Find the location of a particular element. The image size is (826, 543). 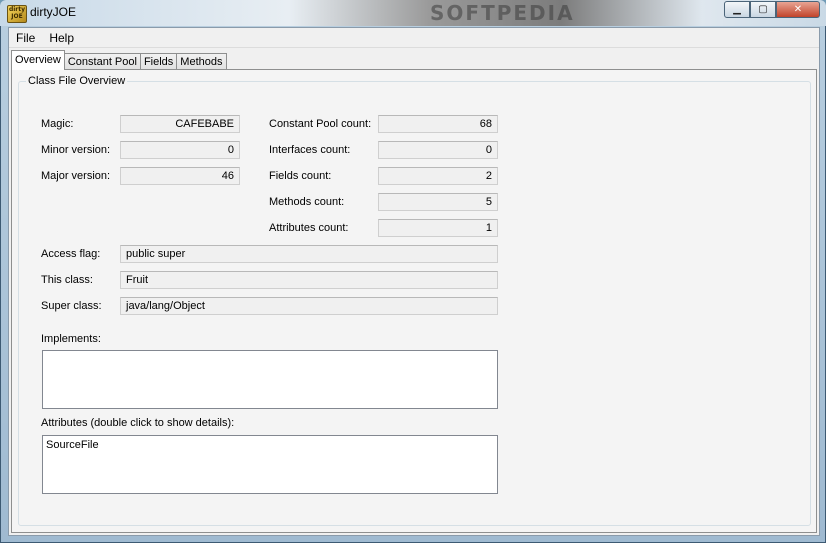

magic-field: CAFEBABE is located at coordinates (180, 124).